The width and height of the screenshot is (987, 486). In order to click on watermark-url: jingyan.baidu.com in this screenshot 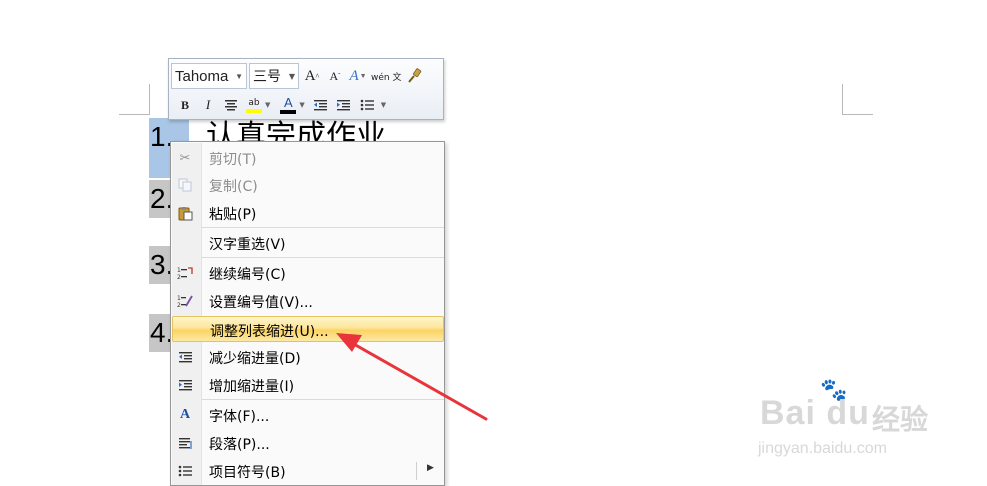, I will do `click(822, 448)`.